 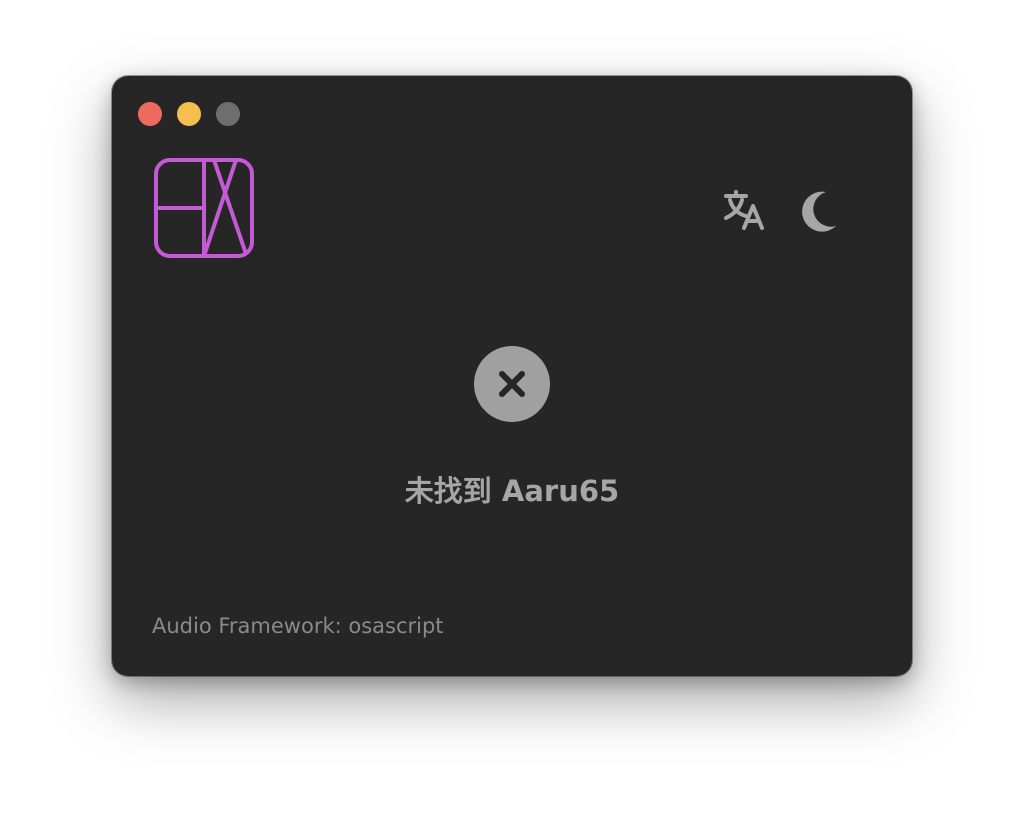 I want to click on window-zoom-button, so click(x=228, y=114).